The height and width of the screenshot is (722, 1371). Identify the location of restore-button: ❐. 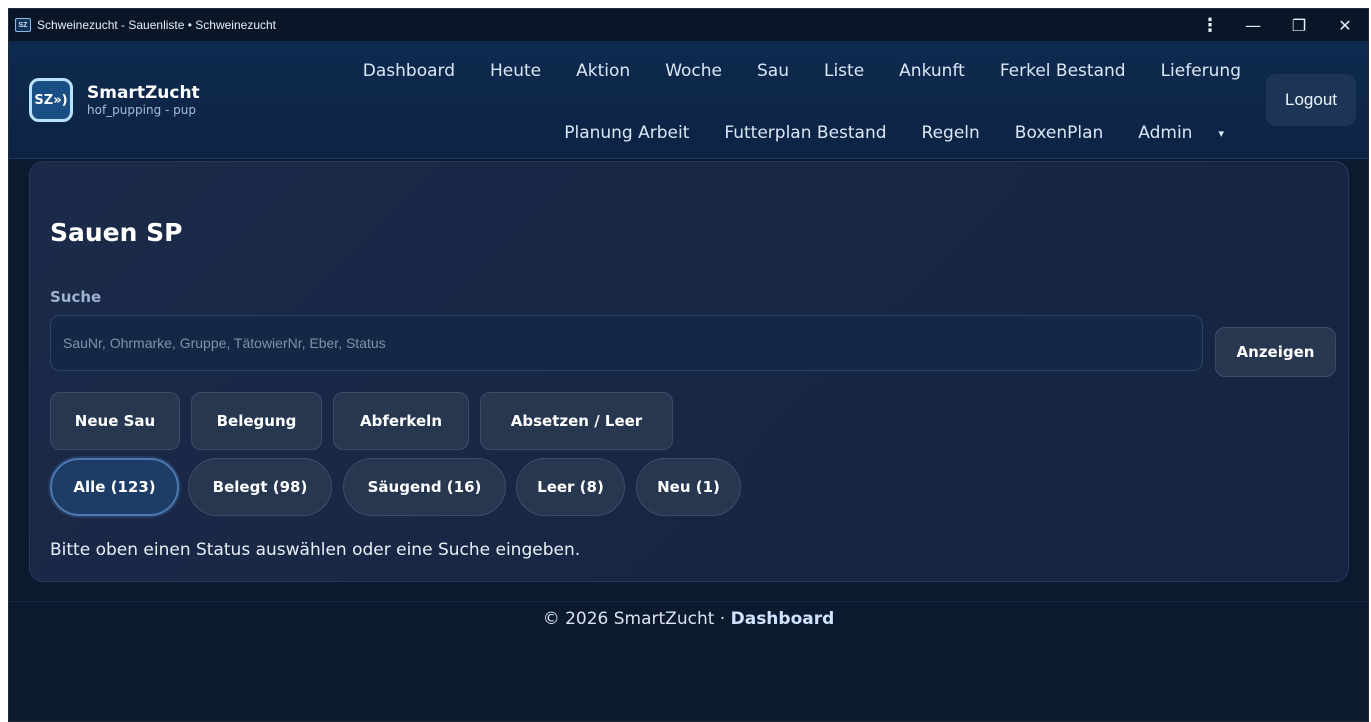
(1299, 25).